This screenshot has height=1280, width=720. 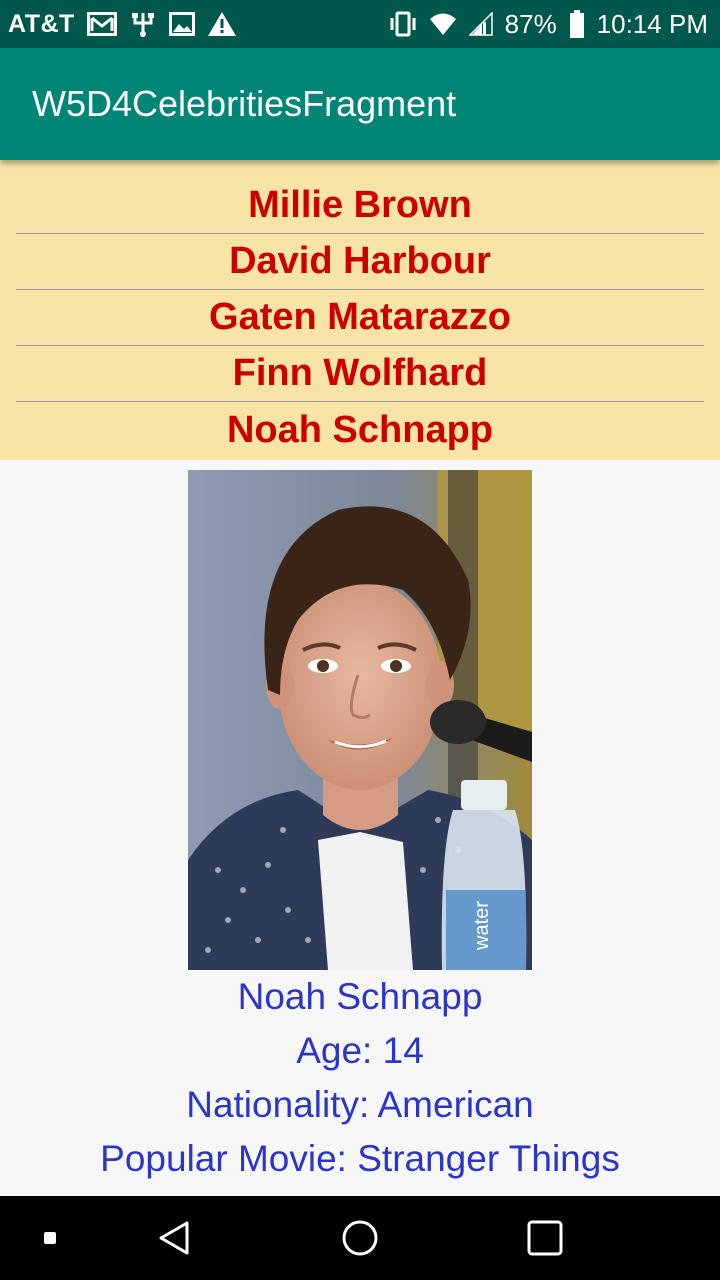 I want to click on navigation-bar, so click(x=360, y=1238).